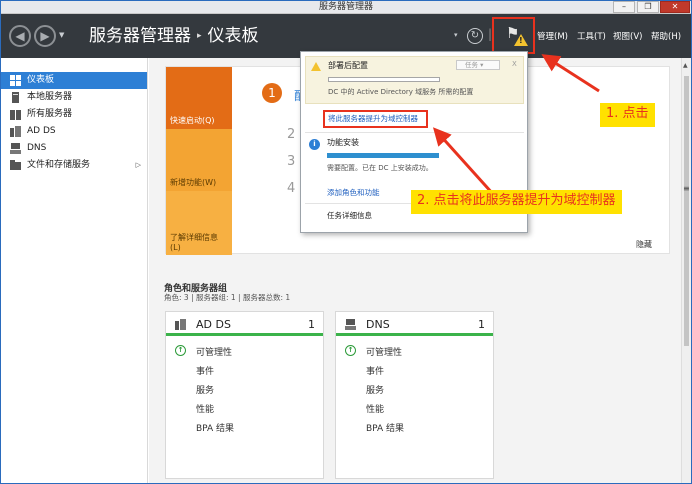  I want to click on sidebar-item-ad-ds: AD DS, so click(74, 131).